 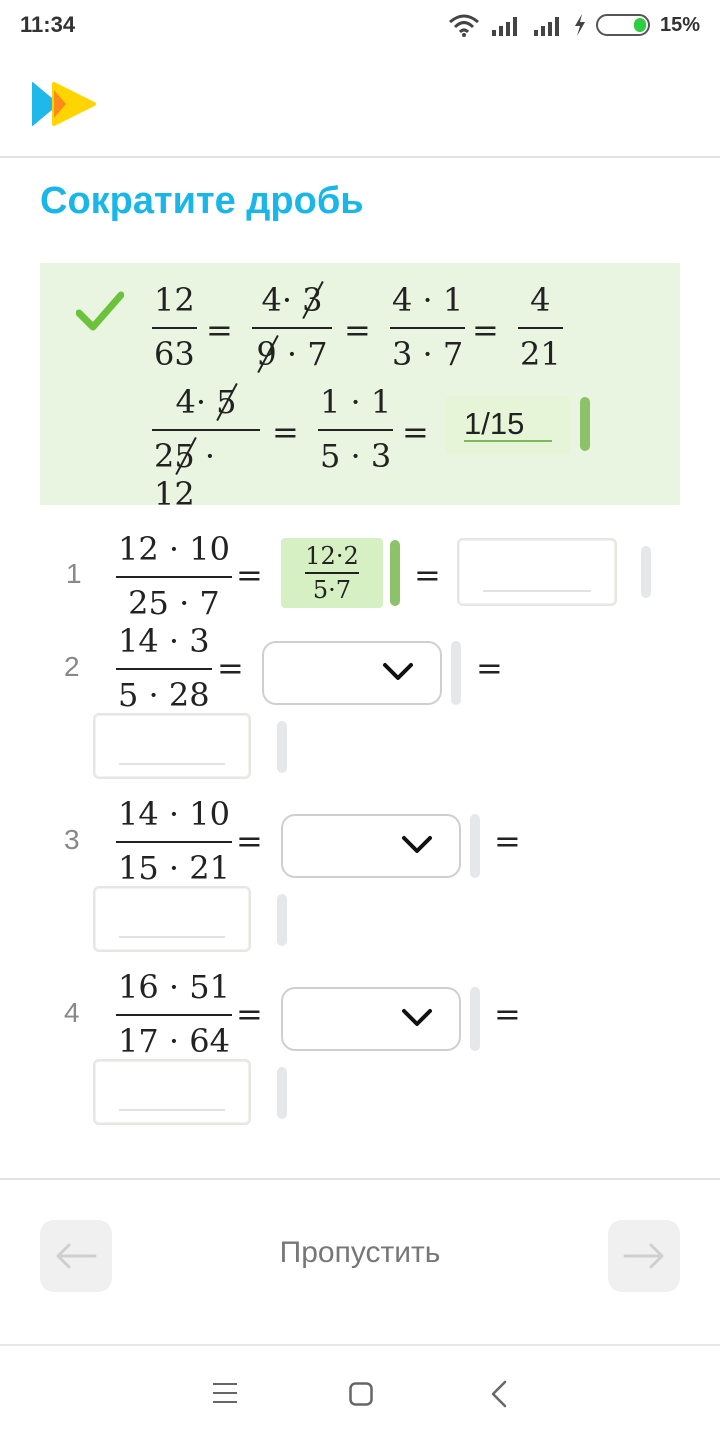 I want to click on fraction-cancelled: 4· 5 25 · 12, so click(x=206, y=448).